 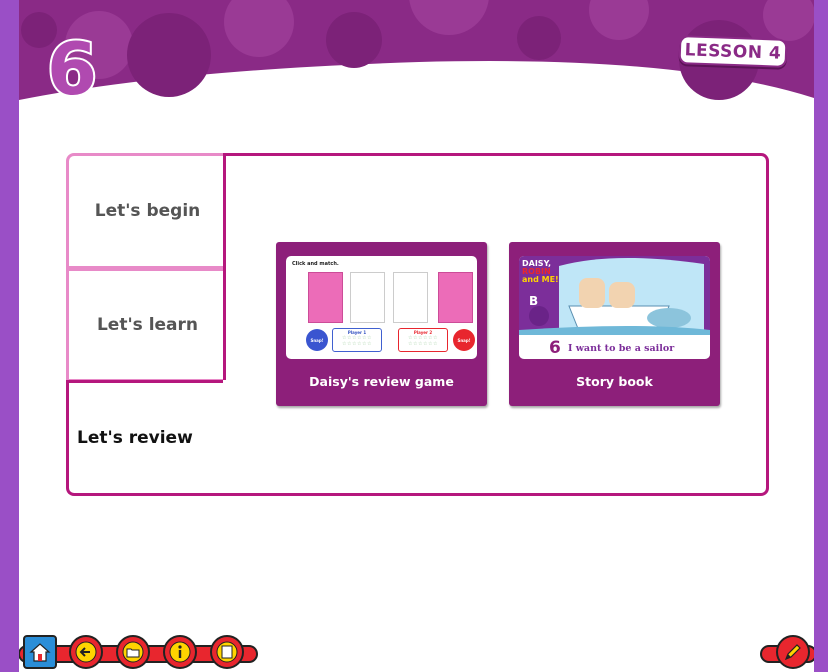 I want to click on footer-toolbar, so click(x=139, y=653).